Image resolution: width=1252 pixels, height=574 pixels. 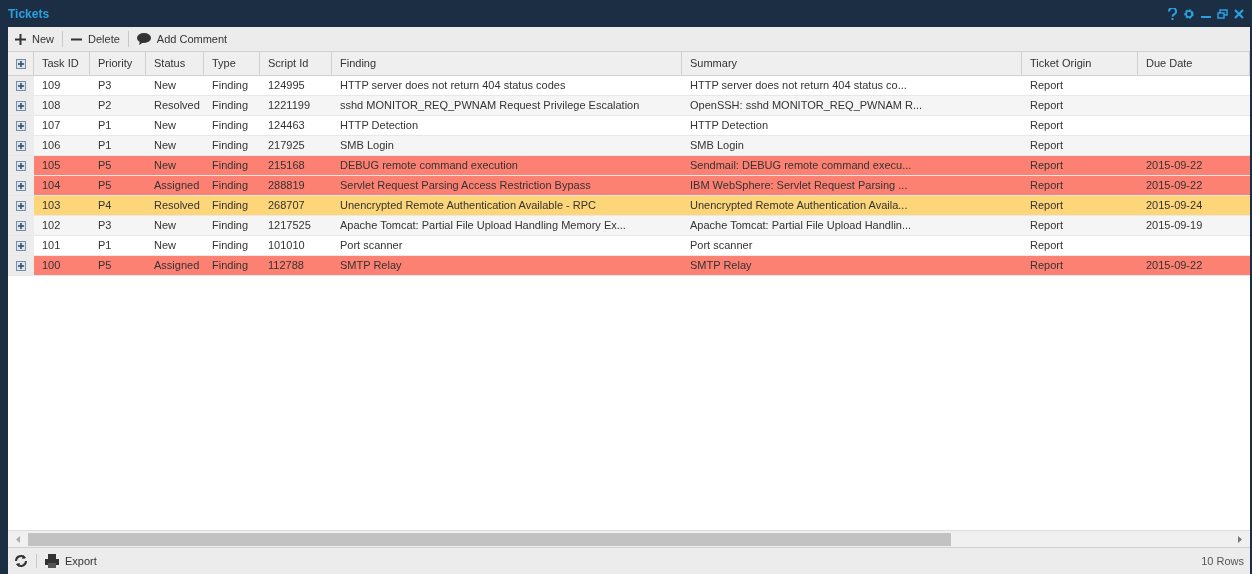 I want to click on scroll-right-icon, so click(x=1240, y=539).